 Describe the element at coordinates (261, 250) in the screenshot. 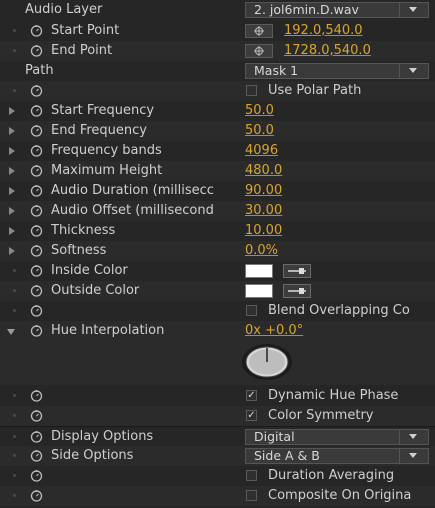

I see `softness-value: 0.0%` at that location.